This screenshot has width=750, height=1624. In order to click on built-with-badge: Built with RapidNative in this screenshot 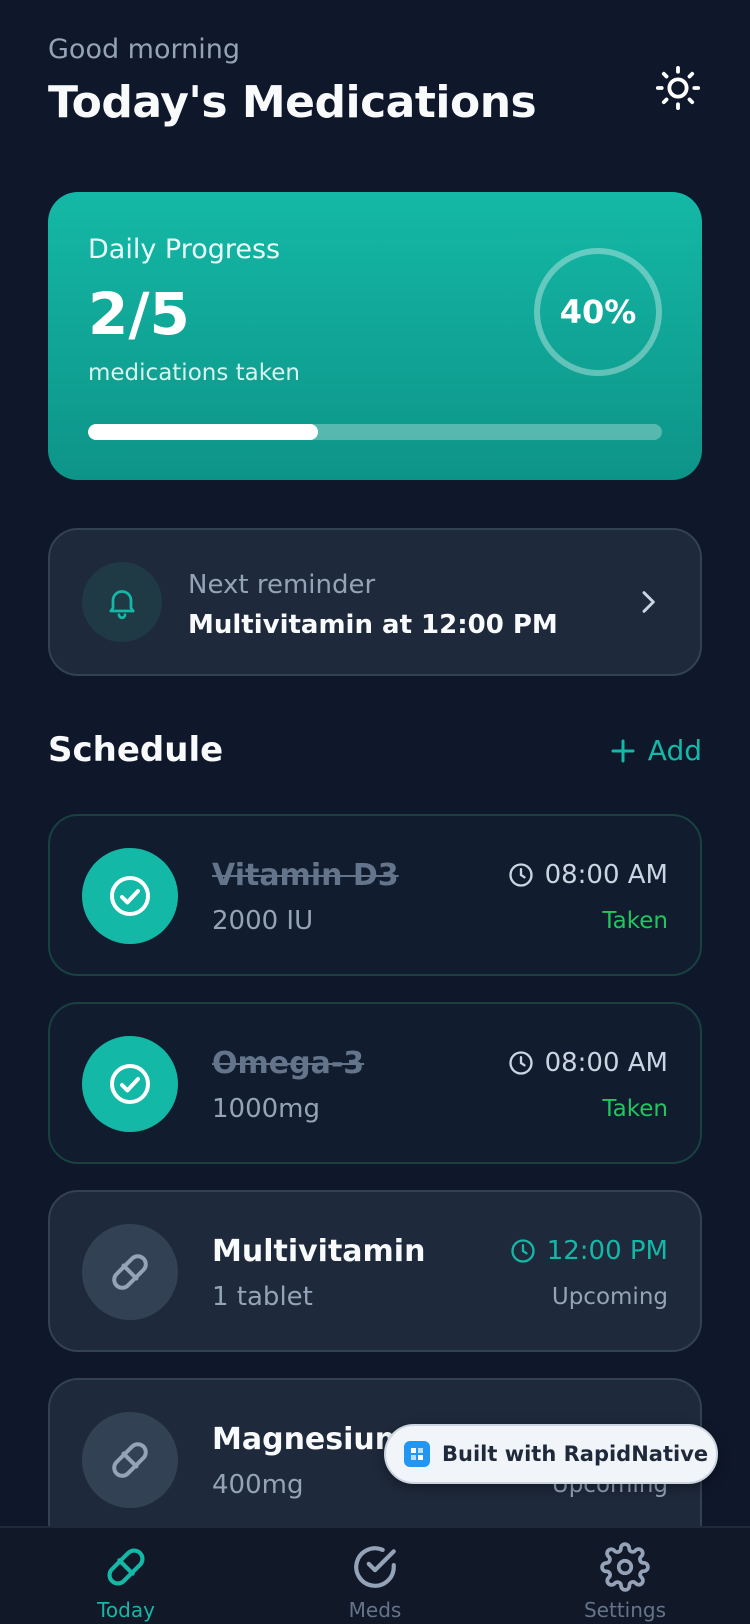, I will do `click(551, 1454)`.